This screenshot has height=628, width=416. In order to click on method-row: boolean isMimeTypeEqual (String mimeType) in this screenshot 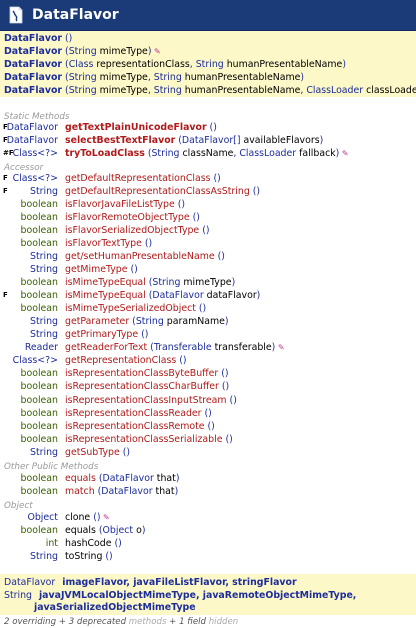, I will do `click(208, 282)`.